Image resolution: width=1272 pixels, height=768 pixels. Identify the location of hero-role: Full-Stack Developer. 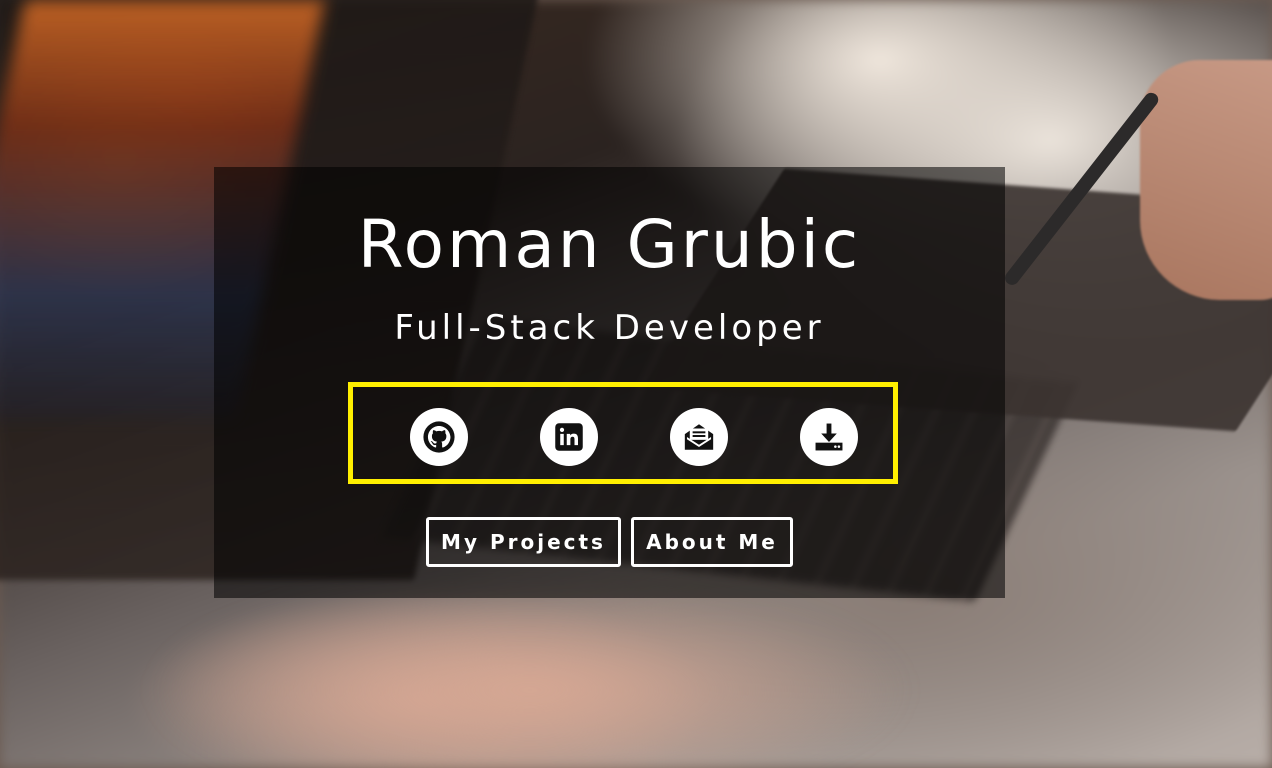
(609, 328).